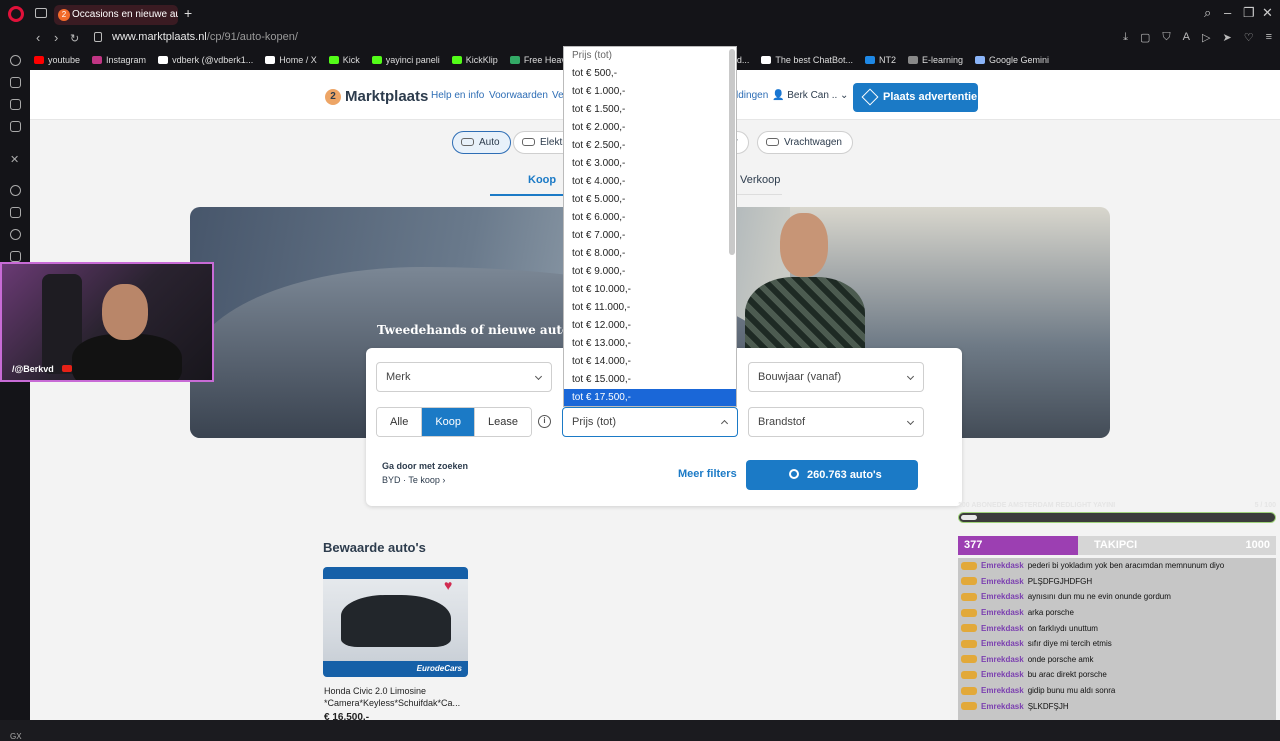  I want to click on continue-search-link: BYD · Te koop ›, so click(413, 480).